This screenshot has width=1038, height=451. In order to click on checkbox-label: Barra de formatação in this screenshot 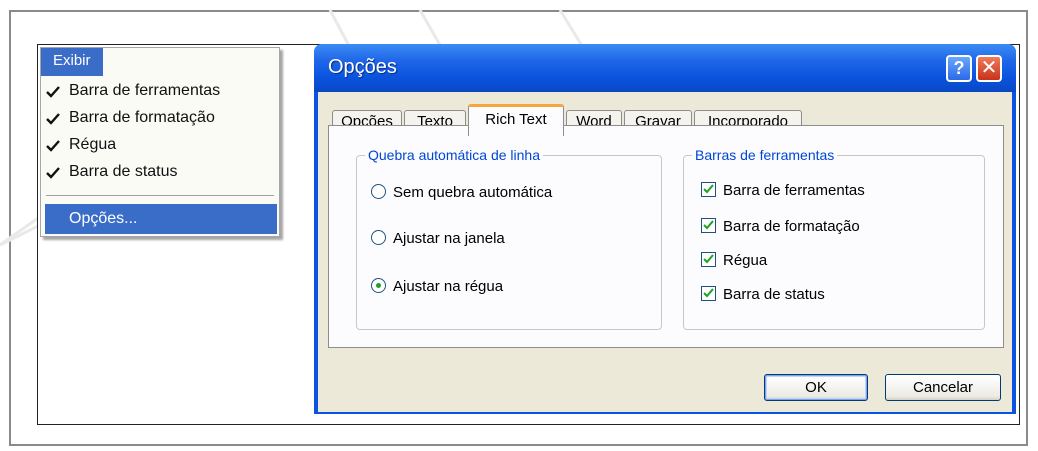, I will do `click(791, 226)`.